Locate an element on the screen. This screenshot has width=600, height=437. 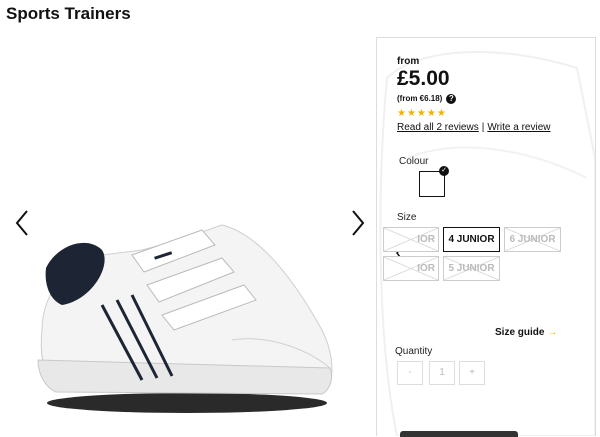
alt-price-text: (from €6.18) is located at coordinates (420, 99).